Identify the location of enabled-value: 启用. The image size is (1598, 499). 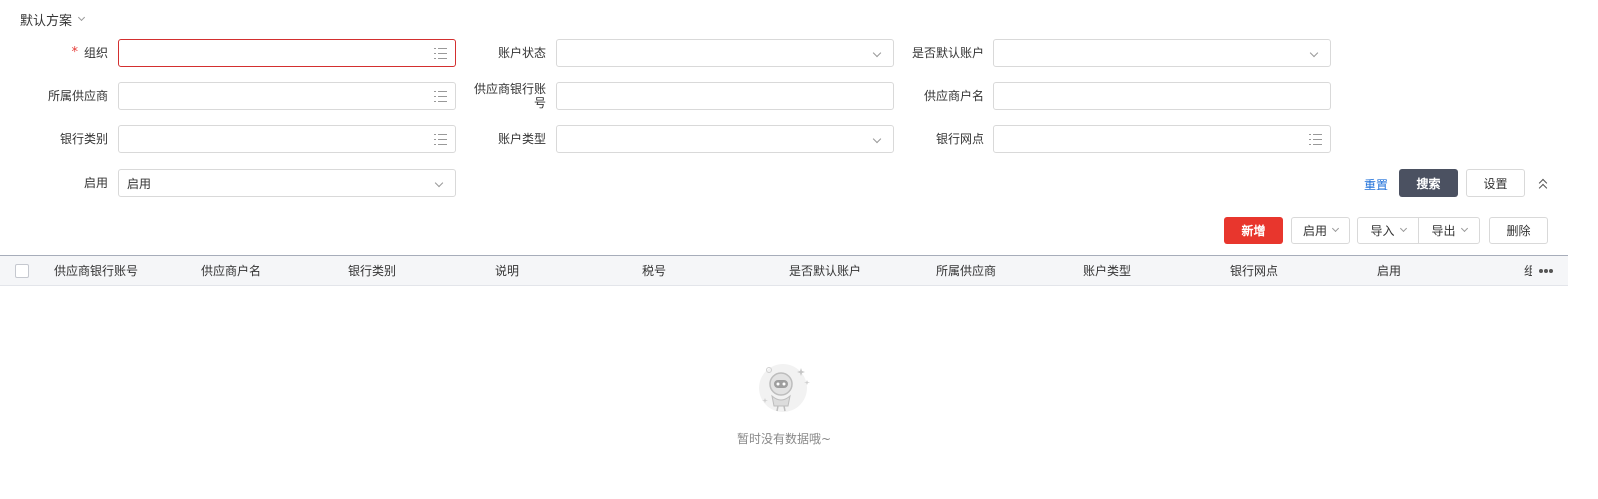
(139, 183).